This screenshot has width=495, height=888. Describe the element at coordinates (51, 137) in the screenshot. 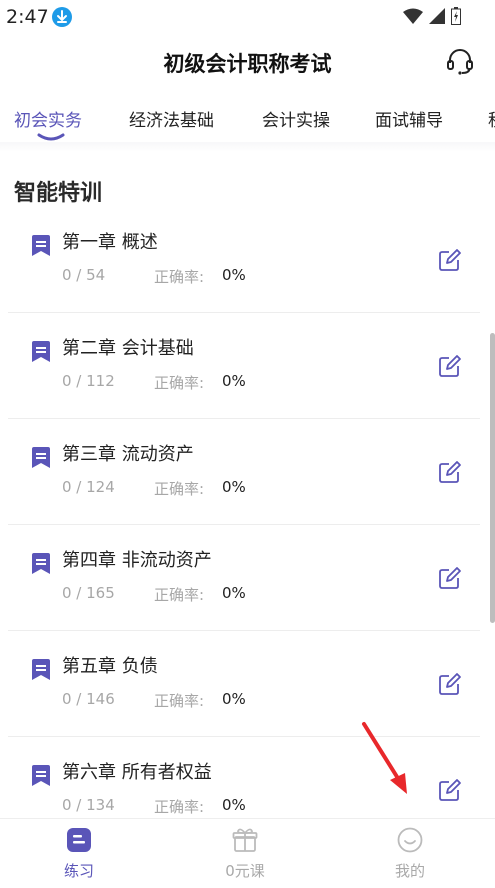

I see `active-tab-indicator` at that location.